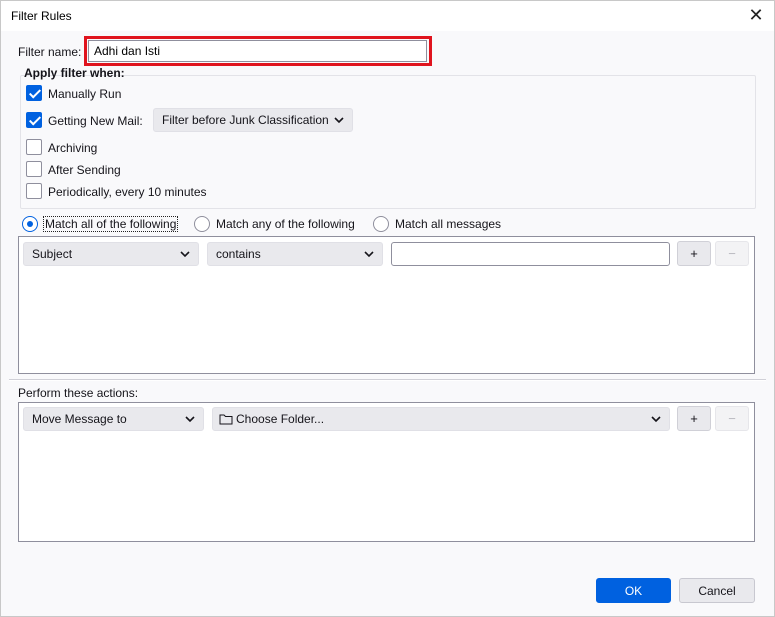 The width and height of the screenshot is (775, 617). I want to click on filter-timing-select: Filter before Junk Classification, so click(253, 120).